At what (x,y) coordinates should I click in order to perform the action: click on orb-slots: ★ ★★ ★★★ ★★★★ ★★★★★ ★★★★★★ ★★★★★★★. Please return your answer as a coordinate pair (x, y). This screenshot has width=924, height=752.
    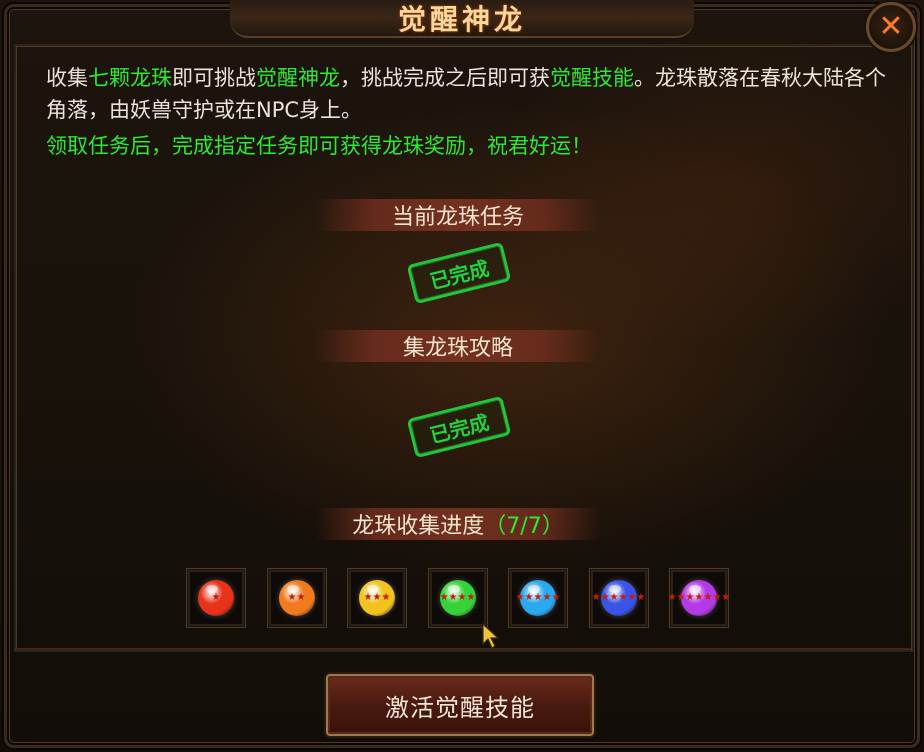
    Looking at the image, I should click on (460, 598).